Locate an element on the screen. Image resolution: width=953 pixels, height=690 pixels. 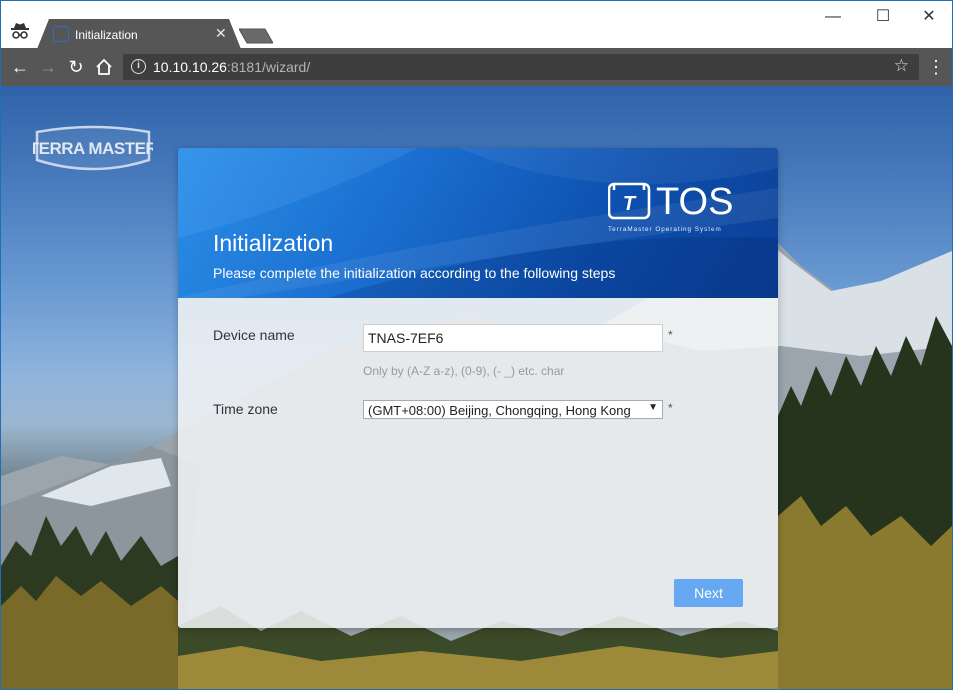
tab-close-icon: ✕ is located at coordinates (221, 33).